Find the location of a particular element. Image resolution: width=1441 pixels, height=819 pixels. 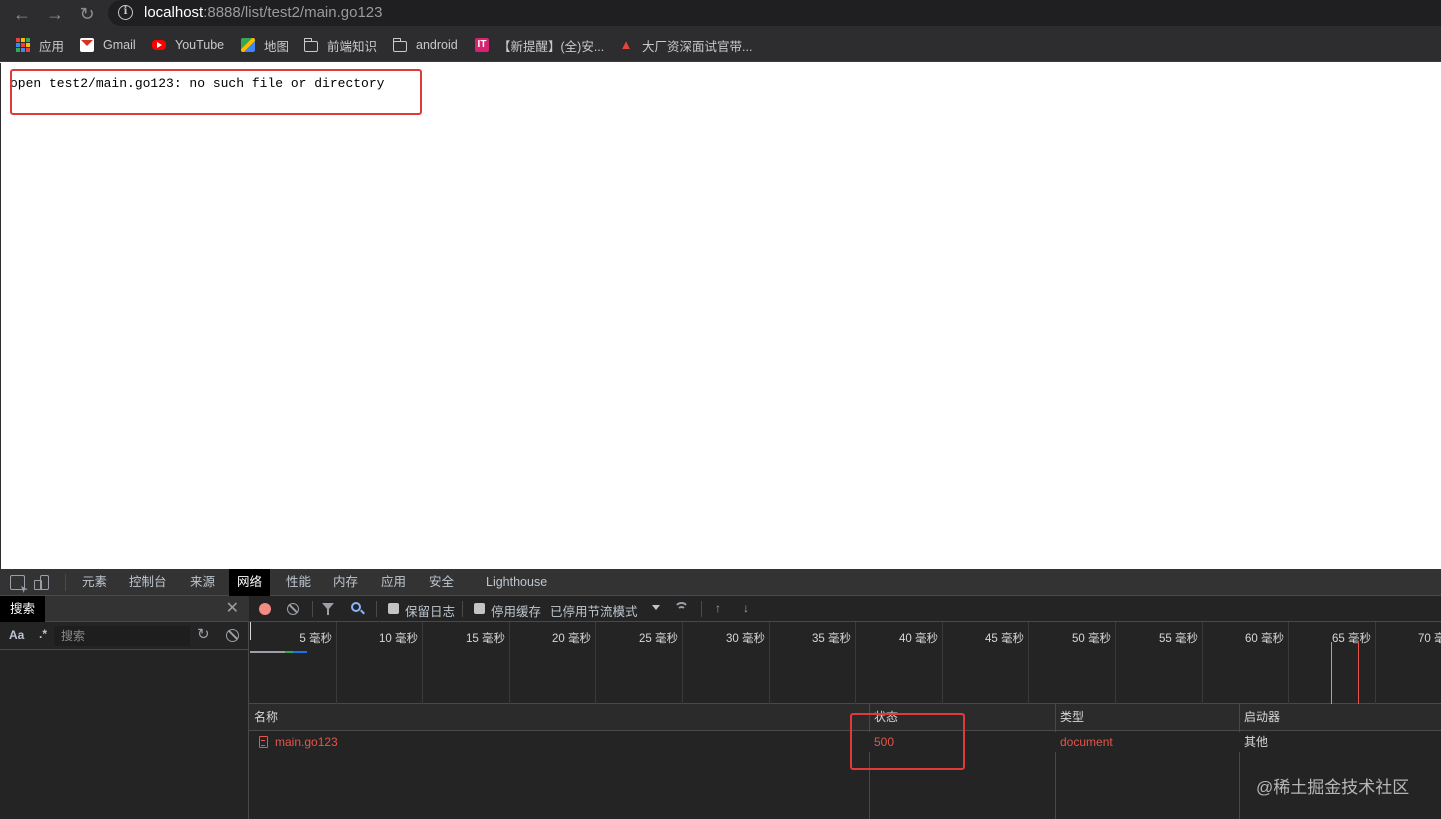

bookmark-apps: 应用 is located at coordinates (40, 45).